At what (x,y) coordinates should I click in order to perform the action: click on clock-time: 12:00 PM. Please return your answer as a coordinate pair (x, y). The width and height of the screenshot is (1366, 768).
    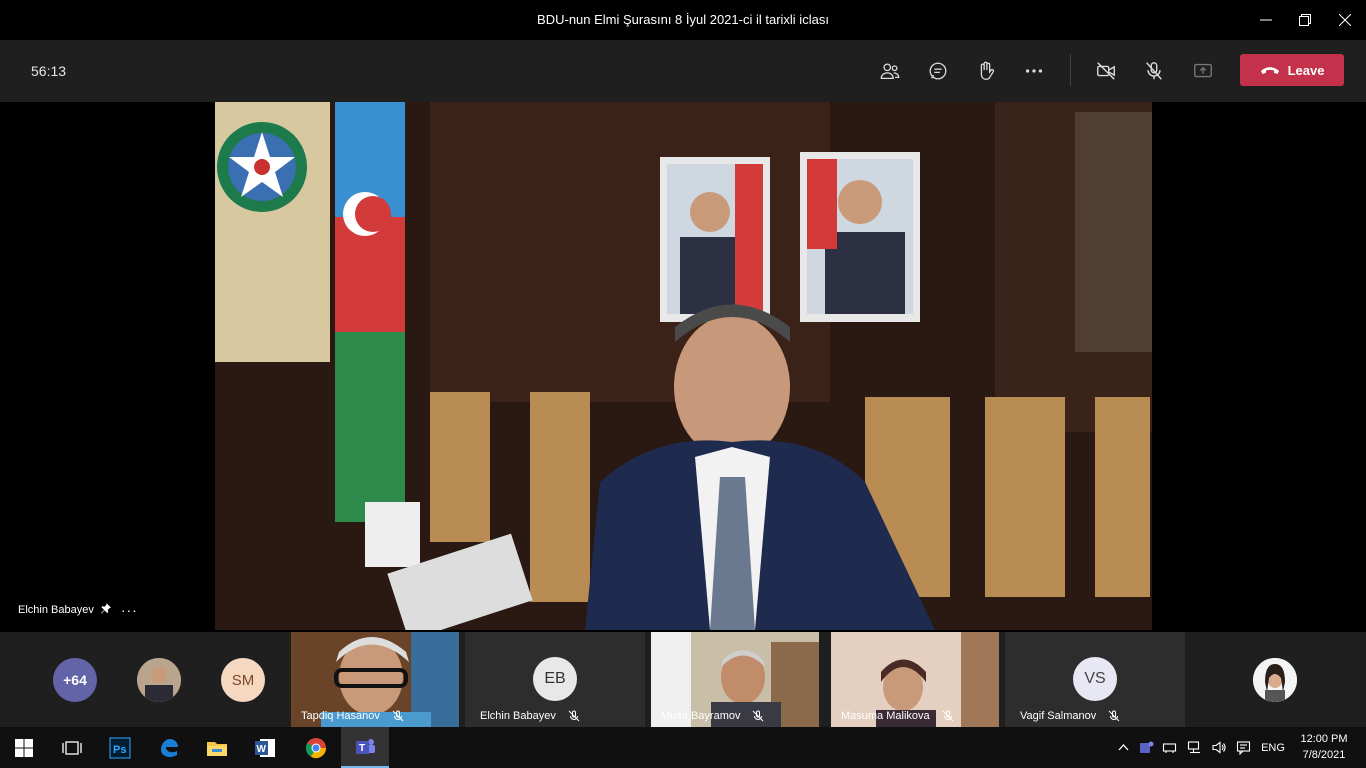
    Looking at the image, I should click on (1324, 739).